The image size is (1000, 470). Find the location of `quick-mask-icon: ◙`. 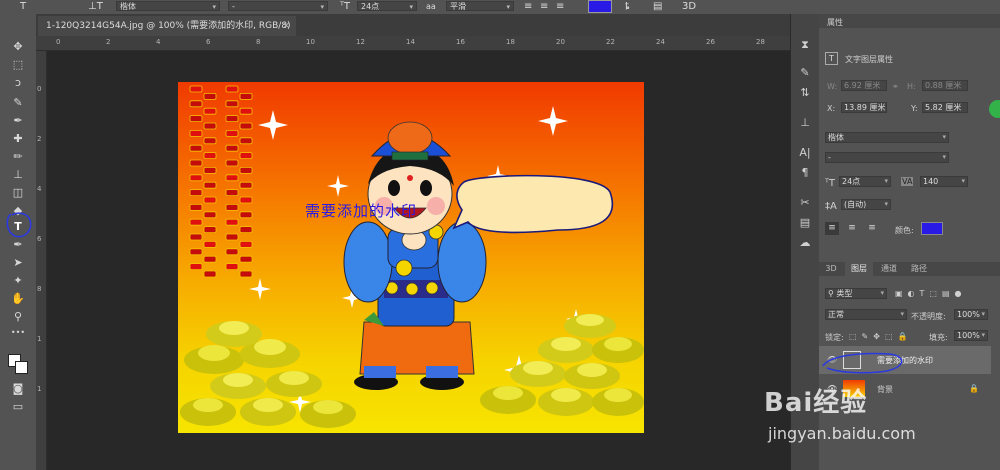

quick-mask-icon: ◙ is located at coordinates (18, 389).